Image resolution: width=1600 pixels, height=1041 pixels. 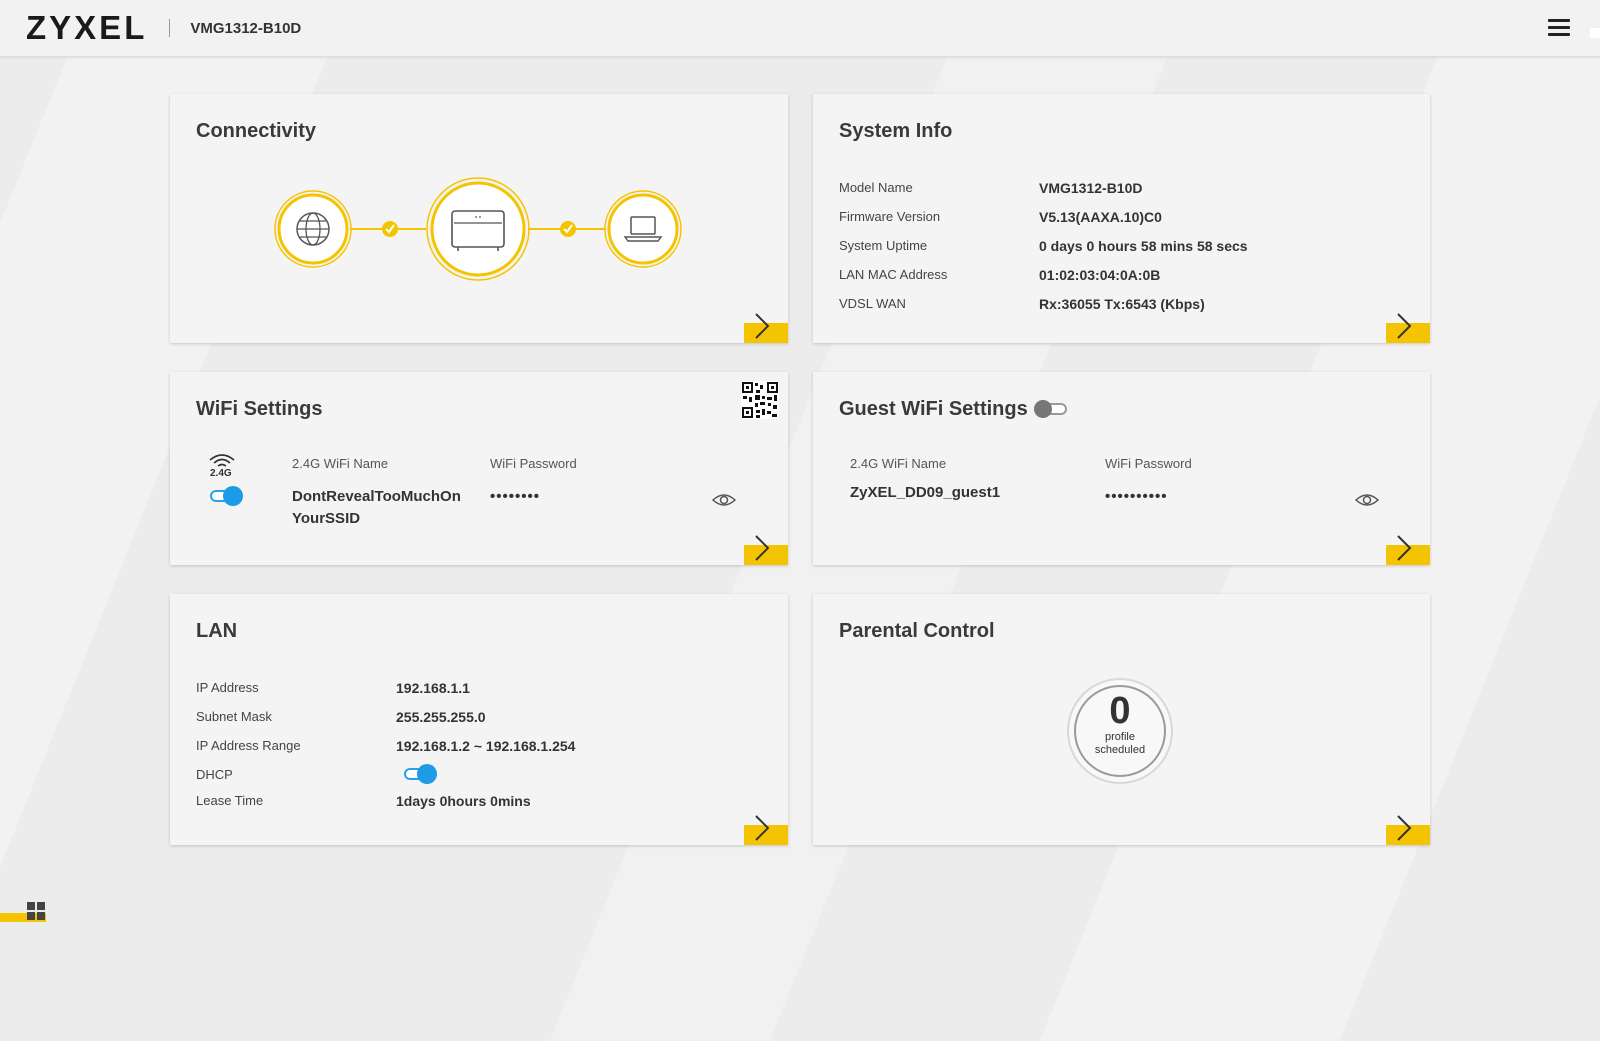 What do you see at coordinates (643, 229) in the screenshot?
I see `laptop-icon` at bounding box center [643, 229].